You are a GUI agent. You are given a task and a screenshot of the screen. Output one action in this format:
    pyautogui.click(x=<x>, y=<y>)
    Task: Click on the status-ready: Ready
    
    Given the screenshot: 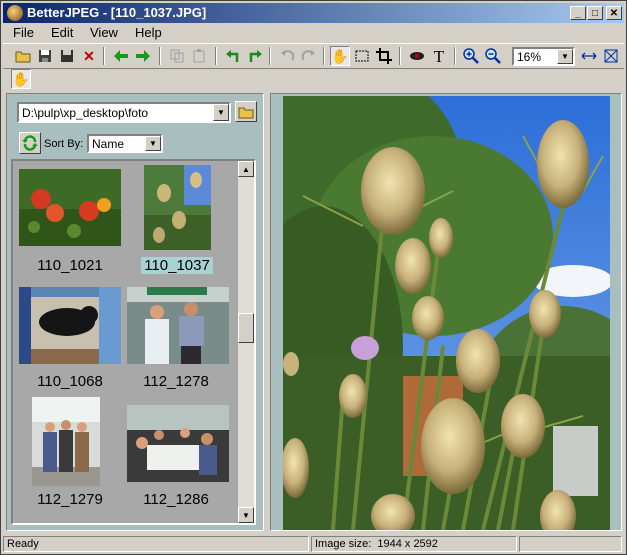 What is the action you would take?
    pyautogui.click(x=156, y=544)
    